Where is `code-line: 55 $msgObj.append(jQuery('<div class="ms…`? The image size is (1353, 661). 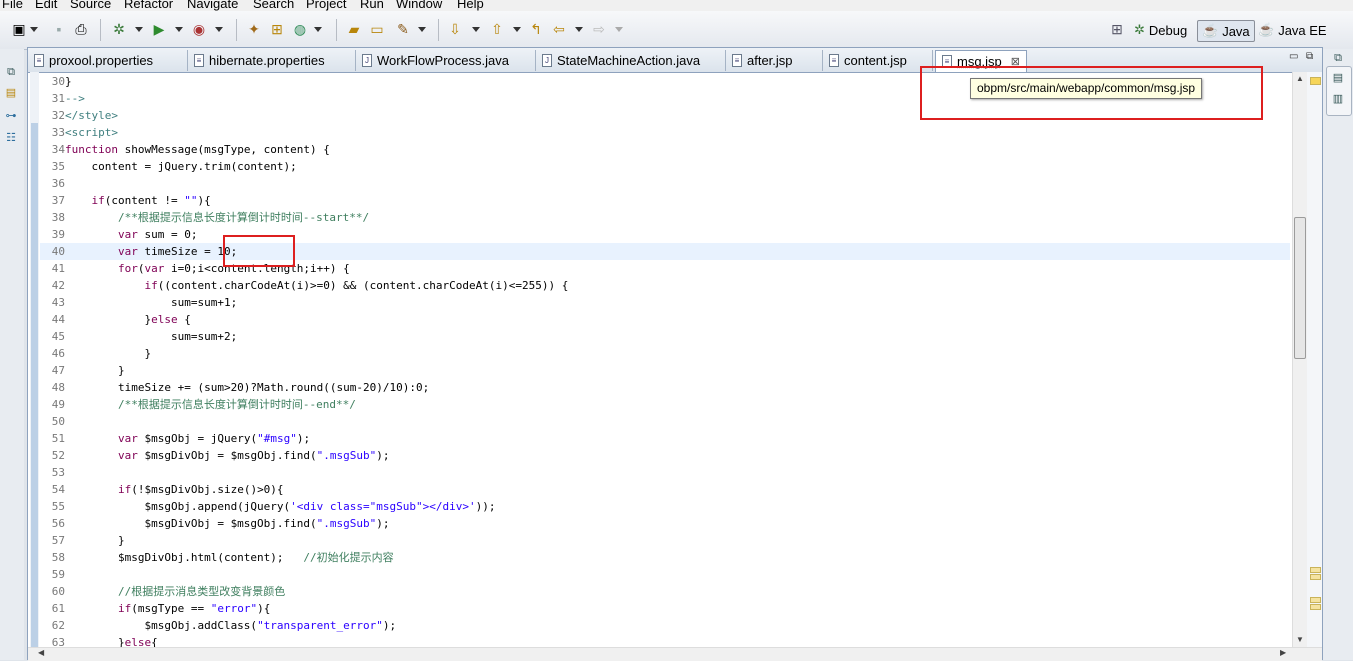 code-line: 55 $msgObj.append(jQuery('<div class="ms… is located at coordinates (665, 506).